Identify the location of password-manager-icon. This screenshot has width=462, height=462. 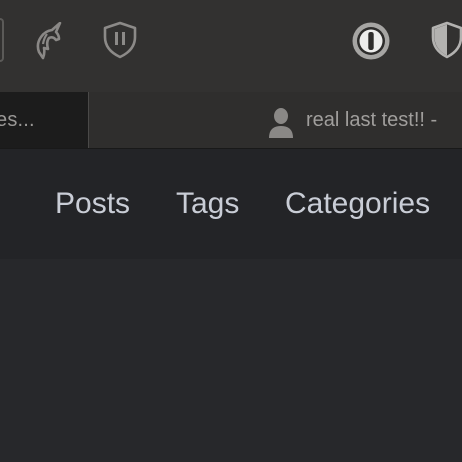
(371, 41).